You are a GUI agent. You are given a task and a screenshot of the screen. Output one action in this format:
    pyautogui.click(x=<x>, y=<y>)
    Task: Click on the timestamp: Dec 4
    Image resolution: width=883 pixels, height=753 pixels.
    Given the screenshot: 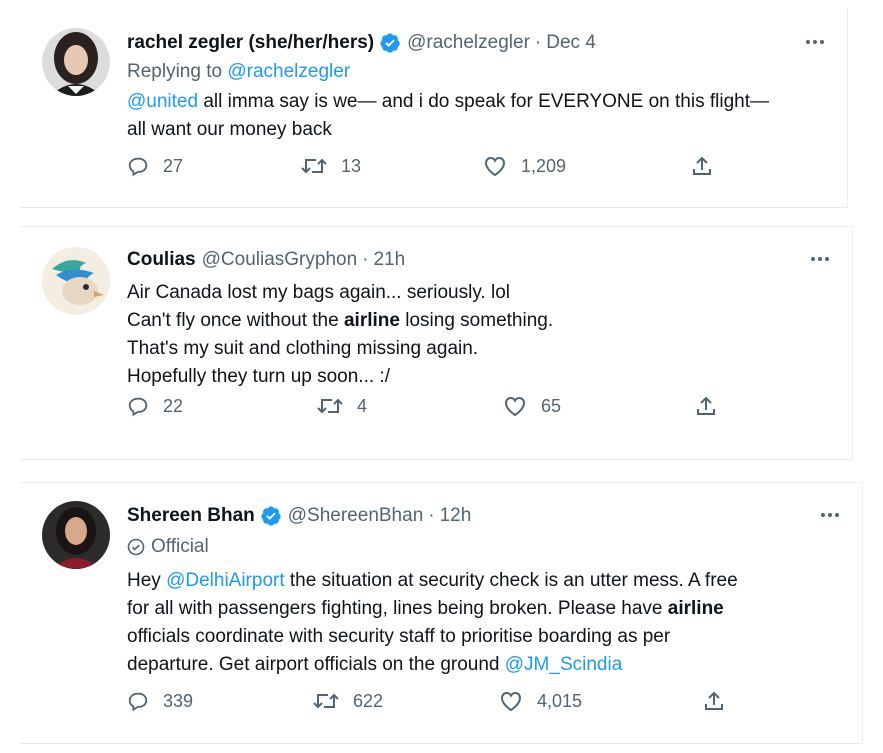 What is the action you would take?
    pyautogui.click(x=571, y=43)
    